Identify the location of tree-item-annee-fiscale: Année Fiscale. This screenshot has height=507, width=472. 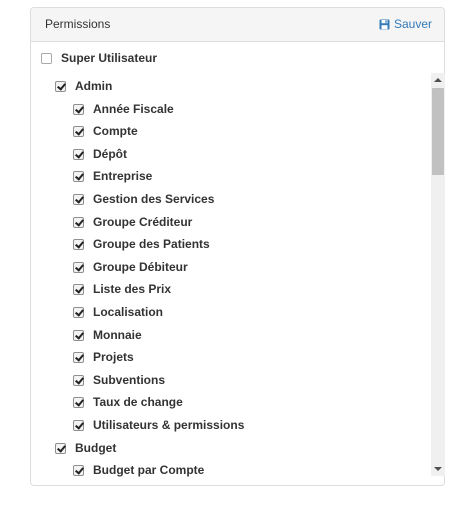
(123, 109).